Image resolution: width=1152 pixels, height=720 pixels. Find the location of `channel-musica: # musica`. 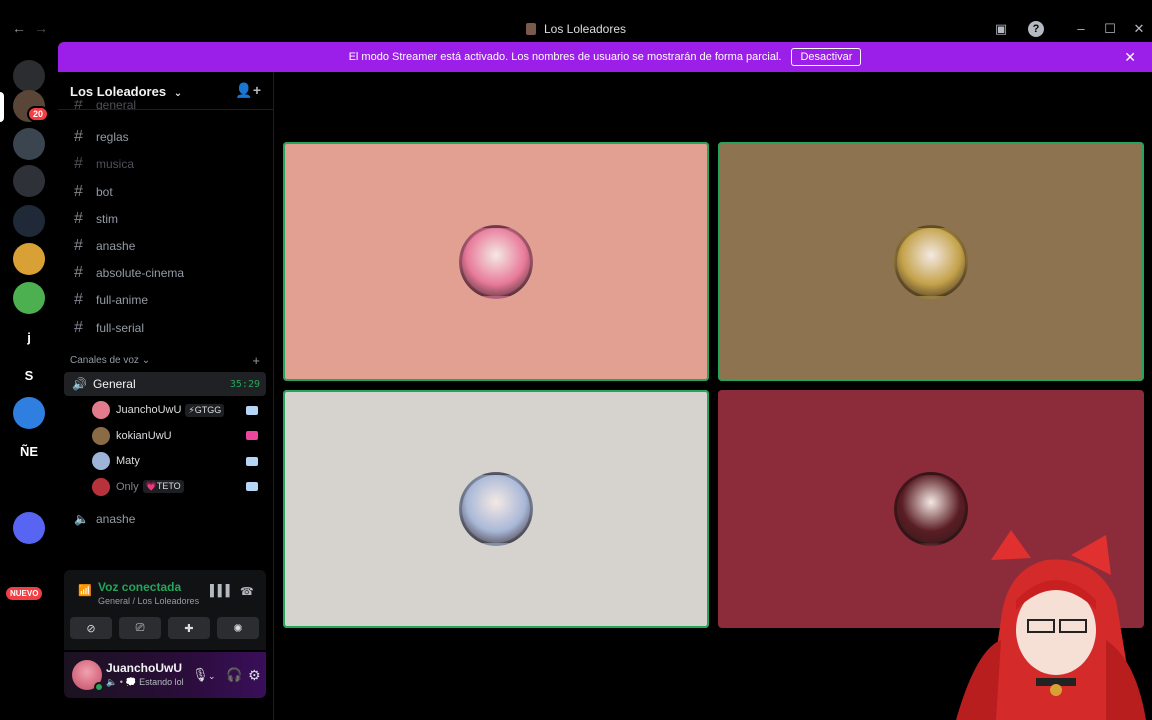

channel-musica: # musica is located at coordinates (166, 164).